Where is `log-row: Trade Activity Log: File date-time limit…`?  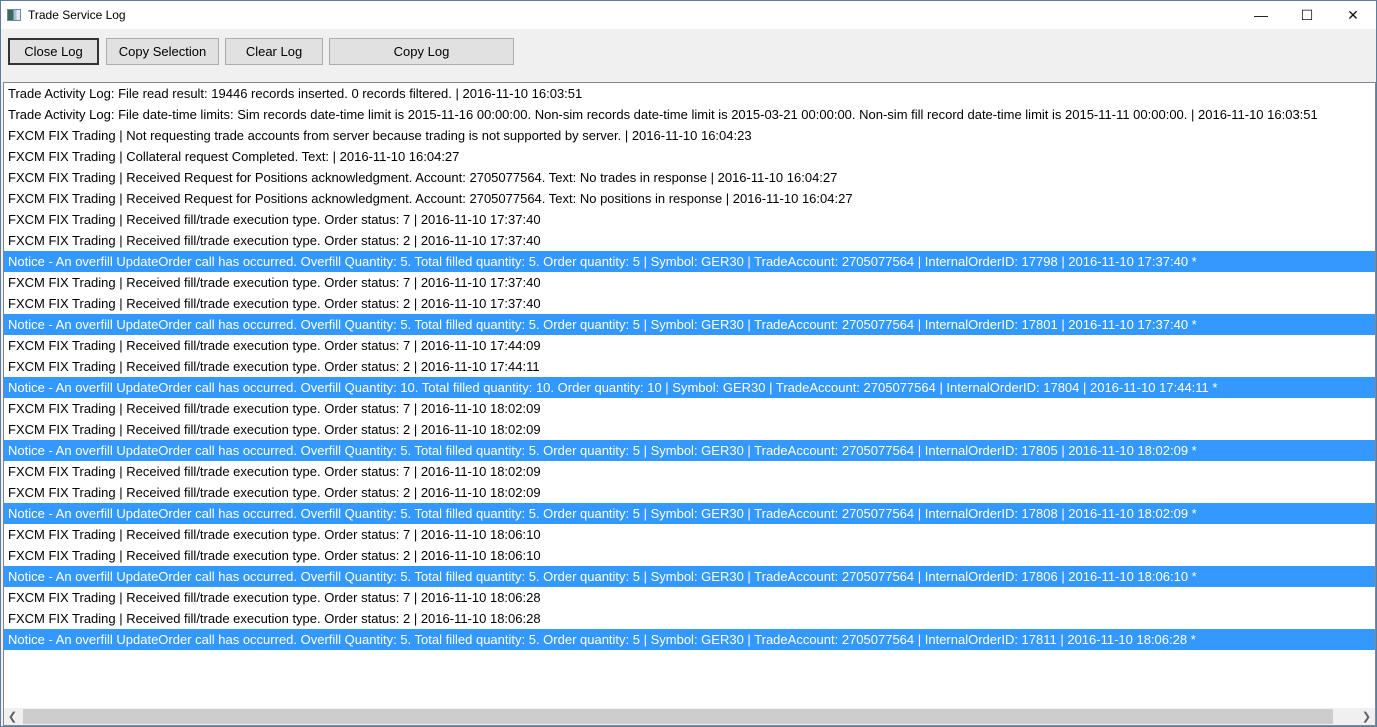
log-row: Trade Activity Log: File date-time limit… is located at coordinates (689, 114).